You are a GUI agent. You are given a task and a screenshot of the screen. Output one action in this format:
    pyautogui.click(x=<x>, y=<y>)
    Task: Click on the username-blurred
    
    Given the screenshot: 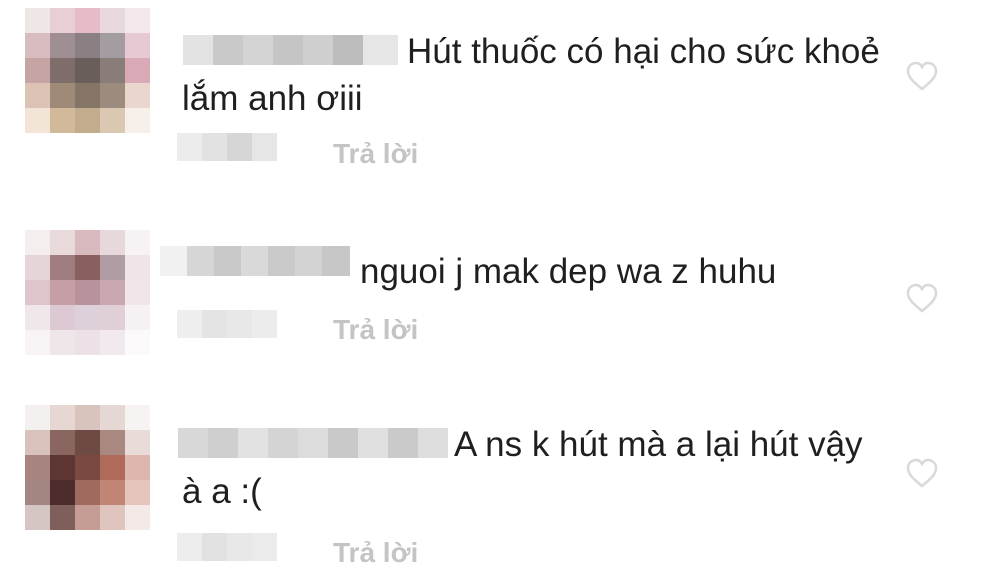 What is the action you would take?
    pyautogui.click(x=255, y=261)
    